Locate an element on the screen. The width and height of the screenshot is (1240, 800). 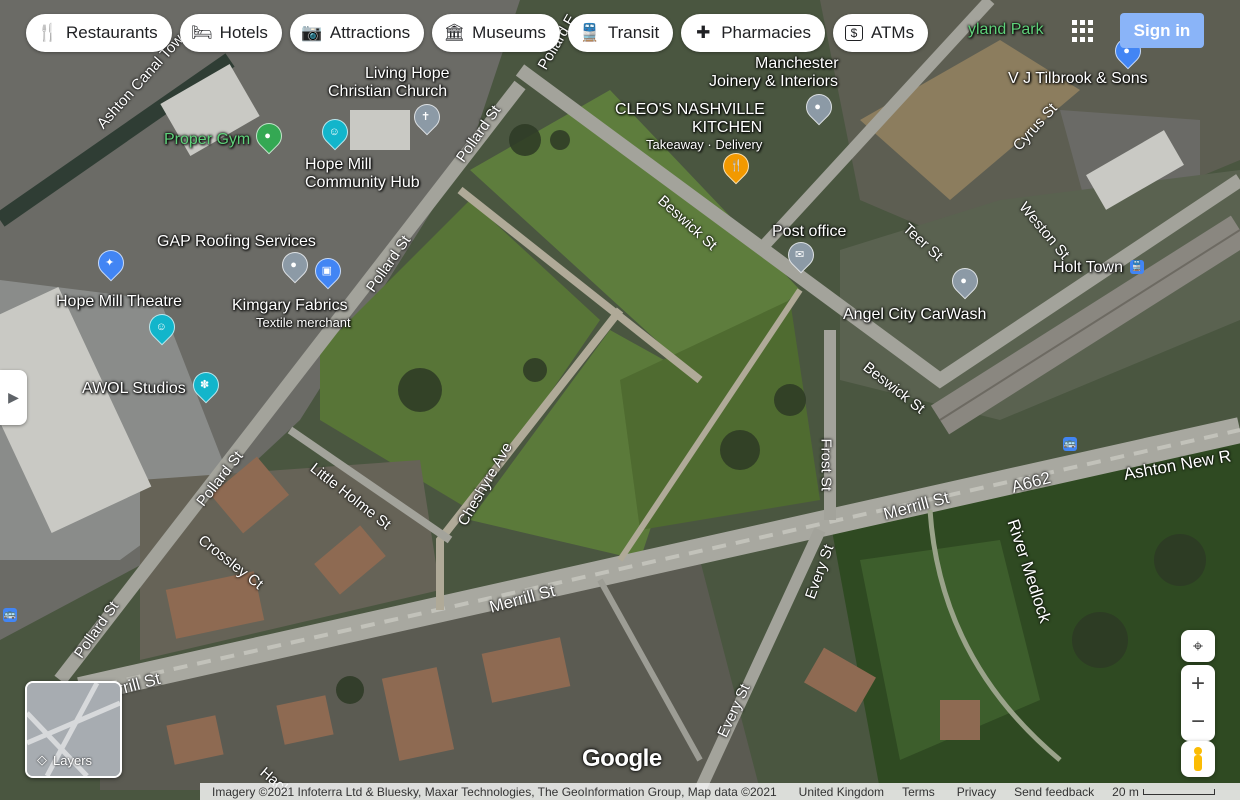
chip-hotels: 🛏 Hotels is located at coordinates (230, 33).